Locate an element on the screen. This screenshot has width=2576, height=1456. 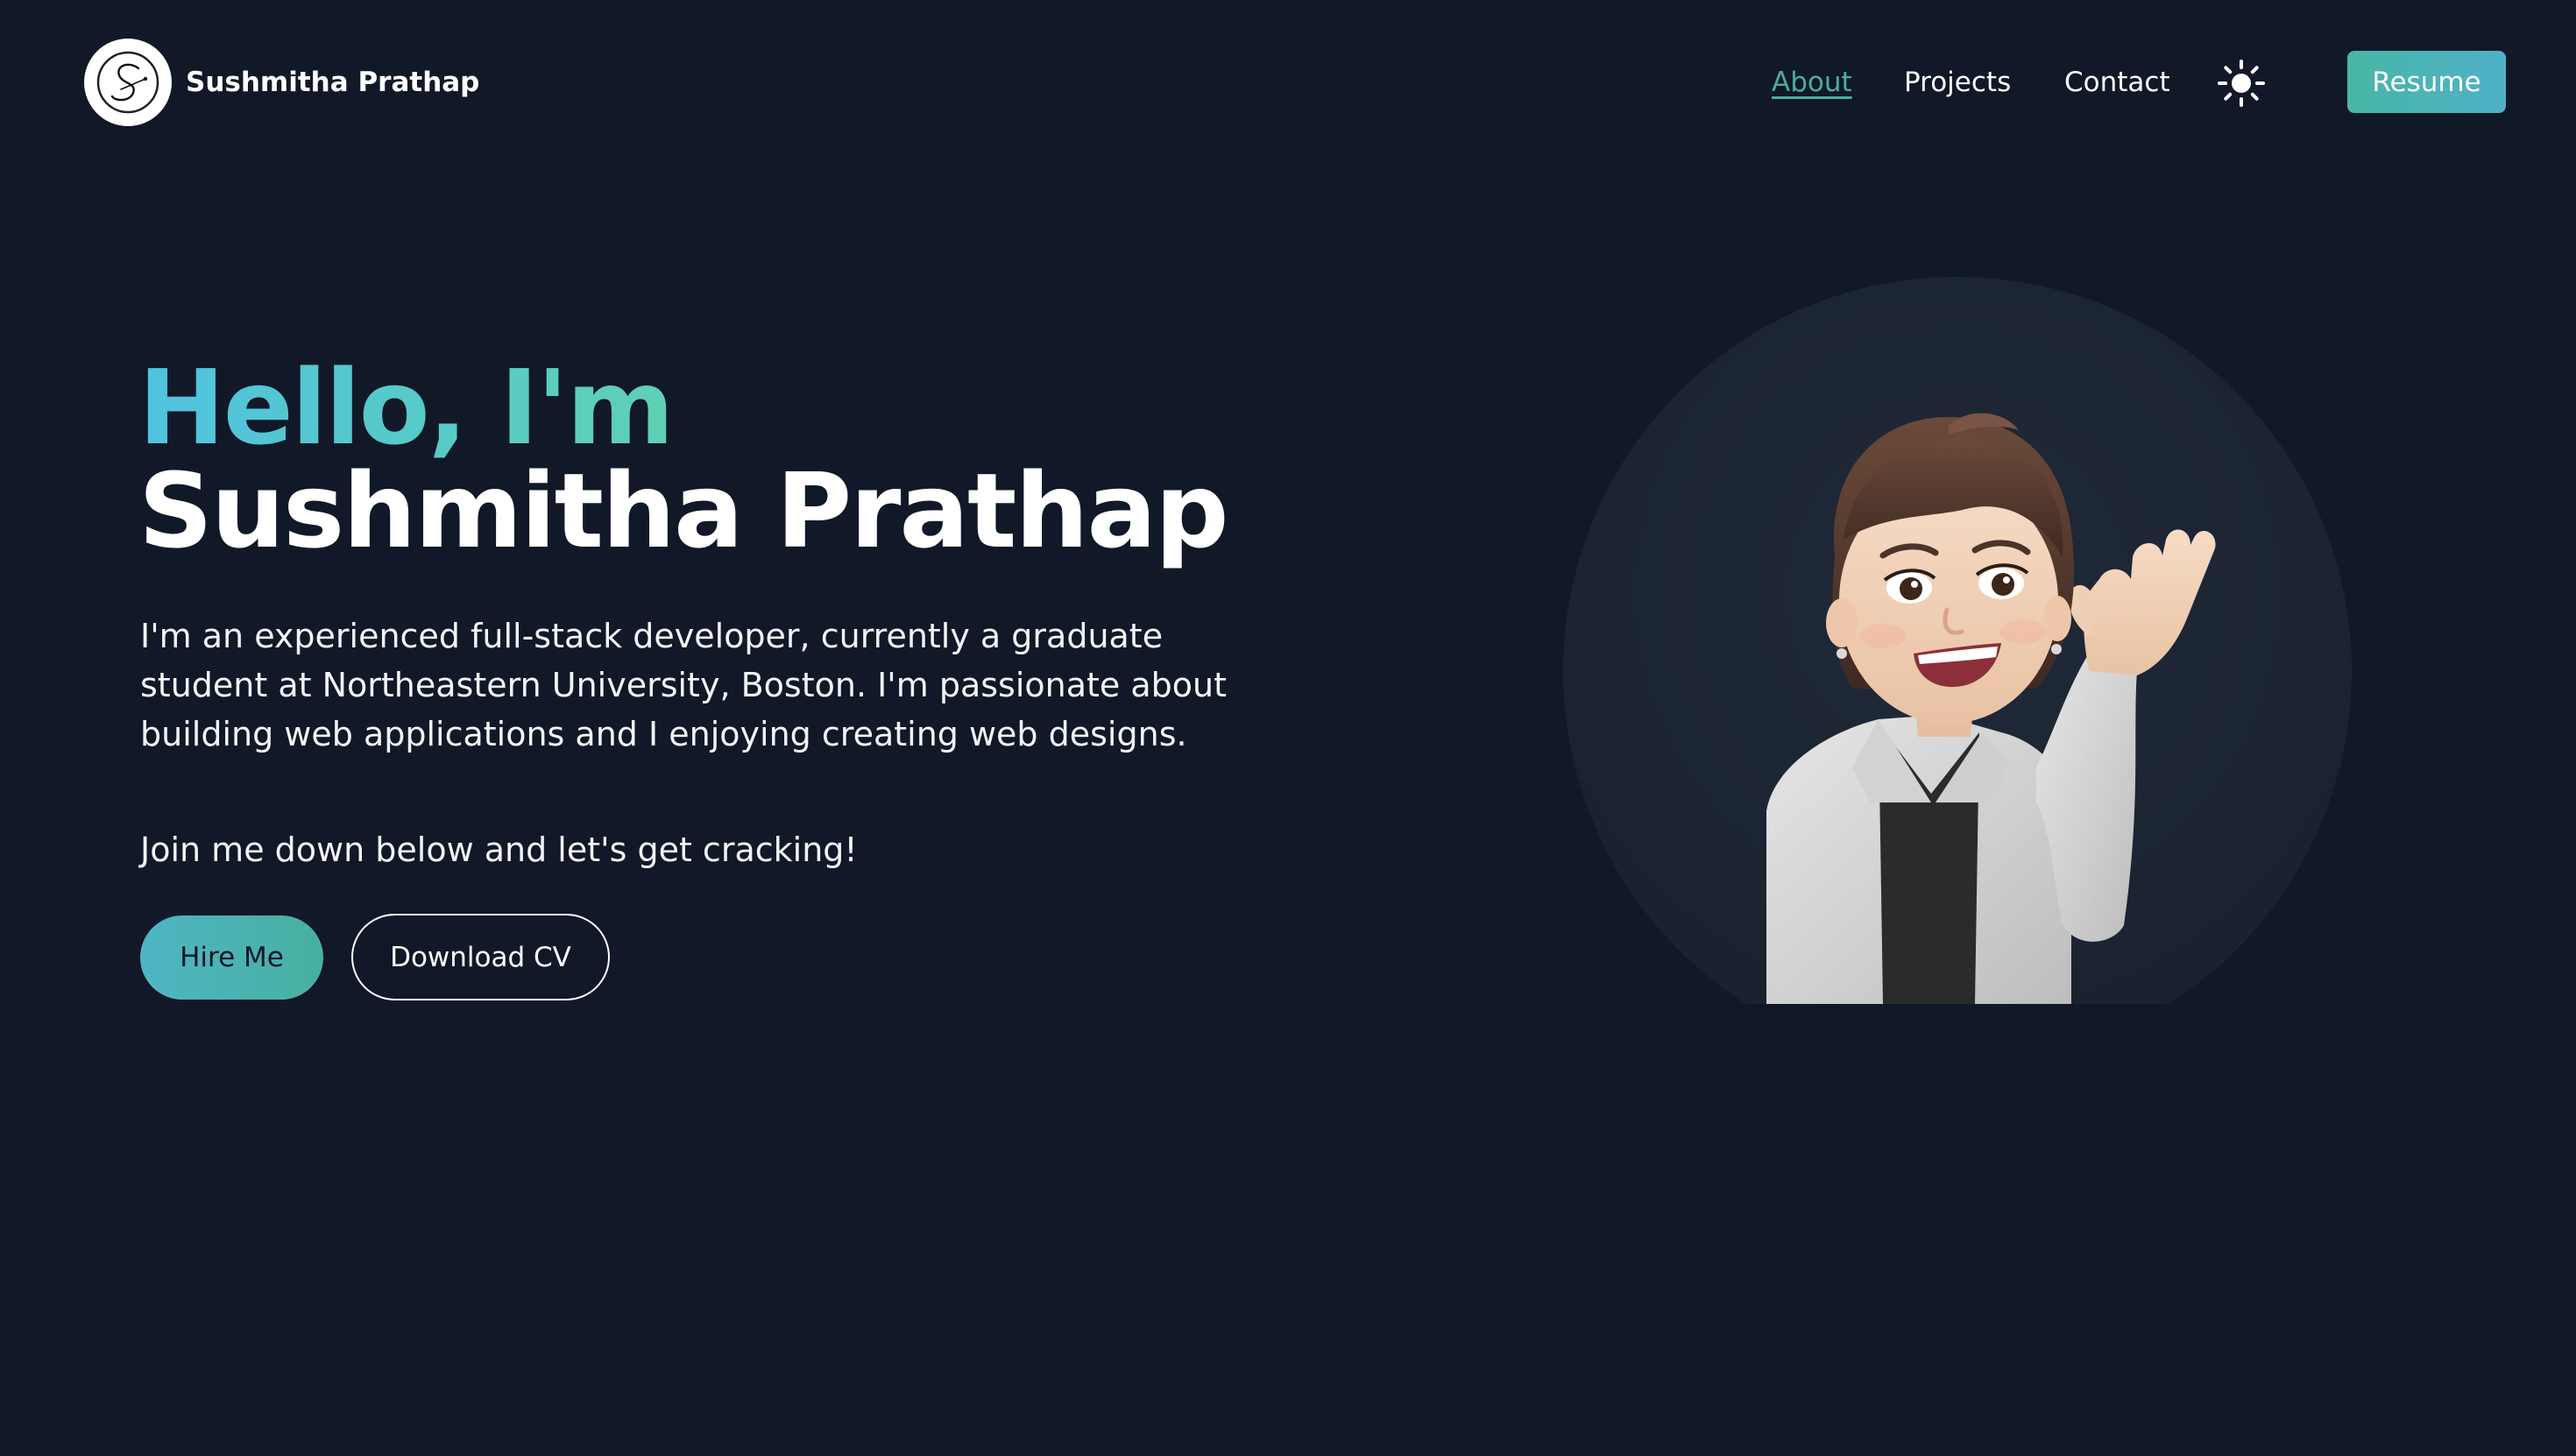
brand-logo-link: Sushmitha Prathap is located at coordinates (281, 82).